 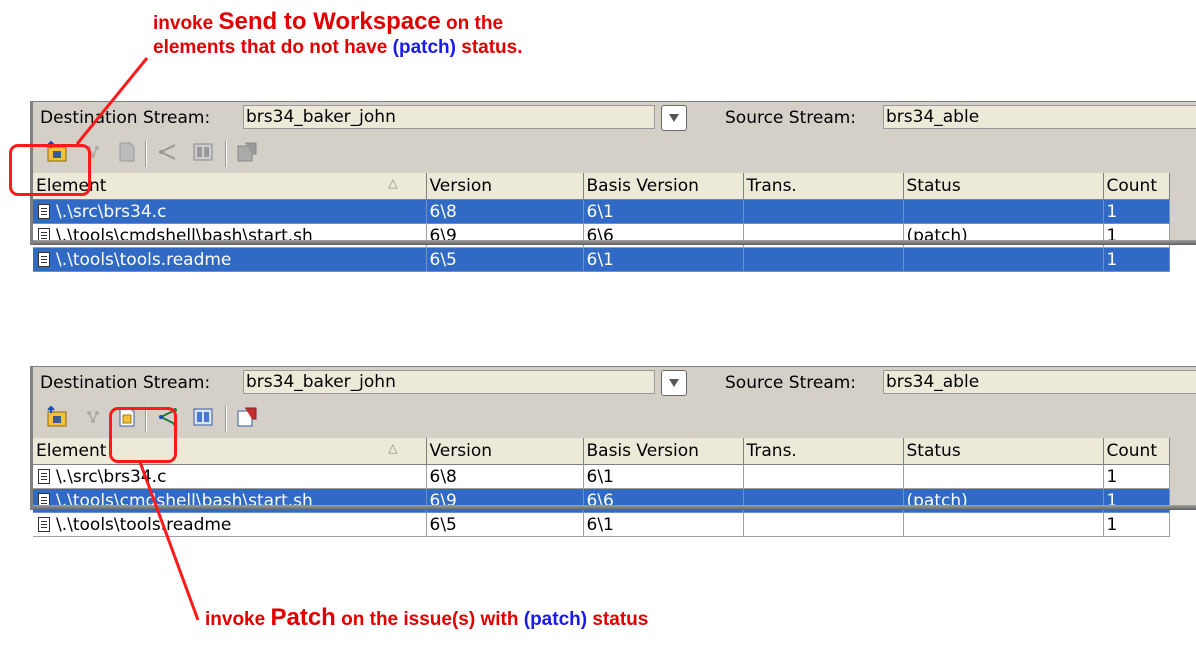 I want to click on annotation-text: on the issue(s) with, so click(x=429, y=619).